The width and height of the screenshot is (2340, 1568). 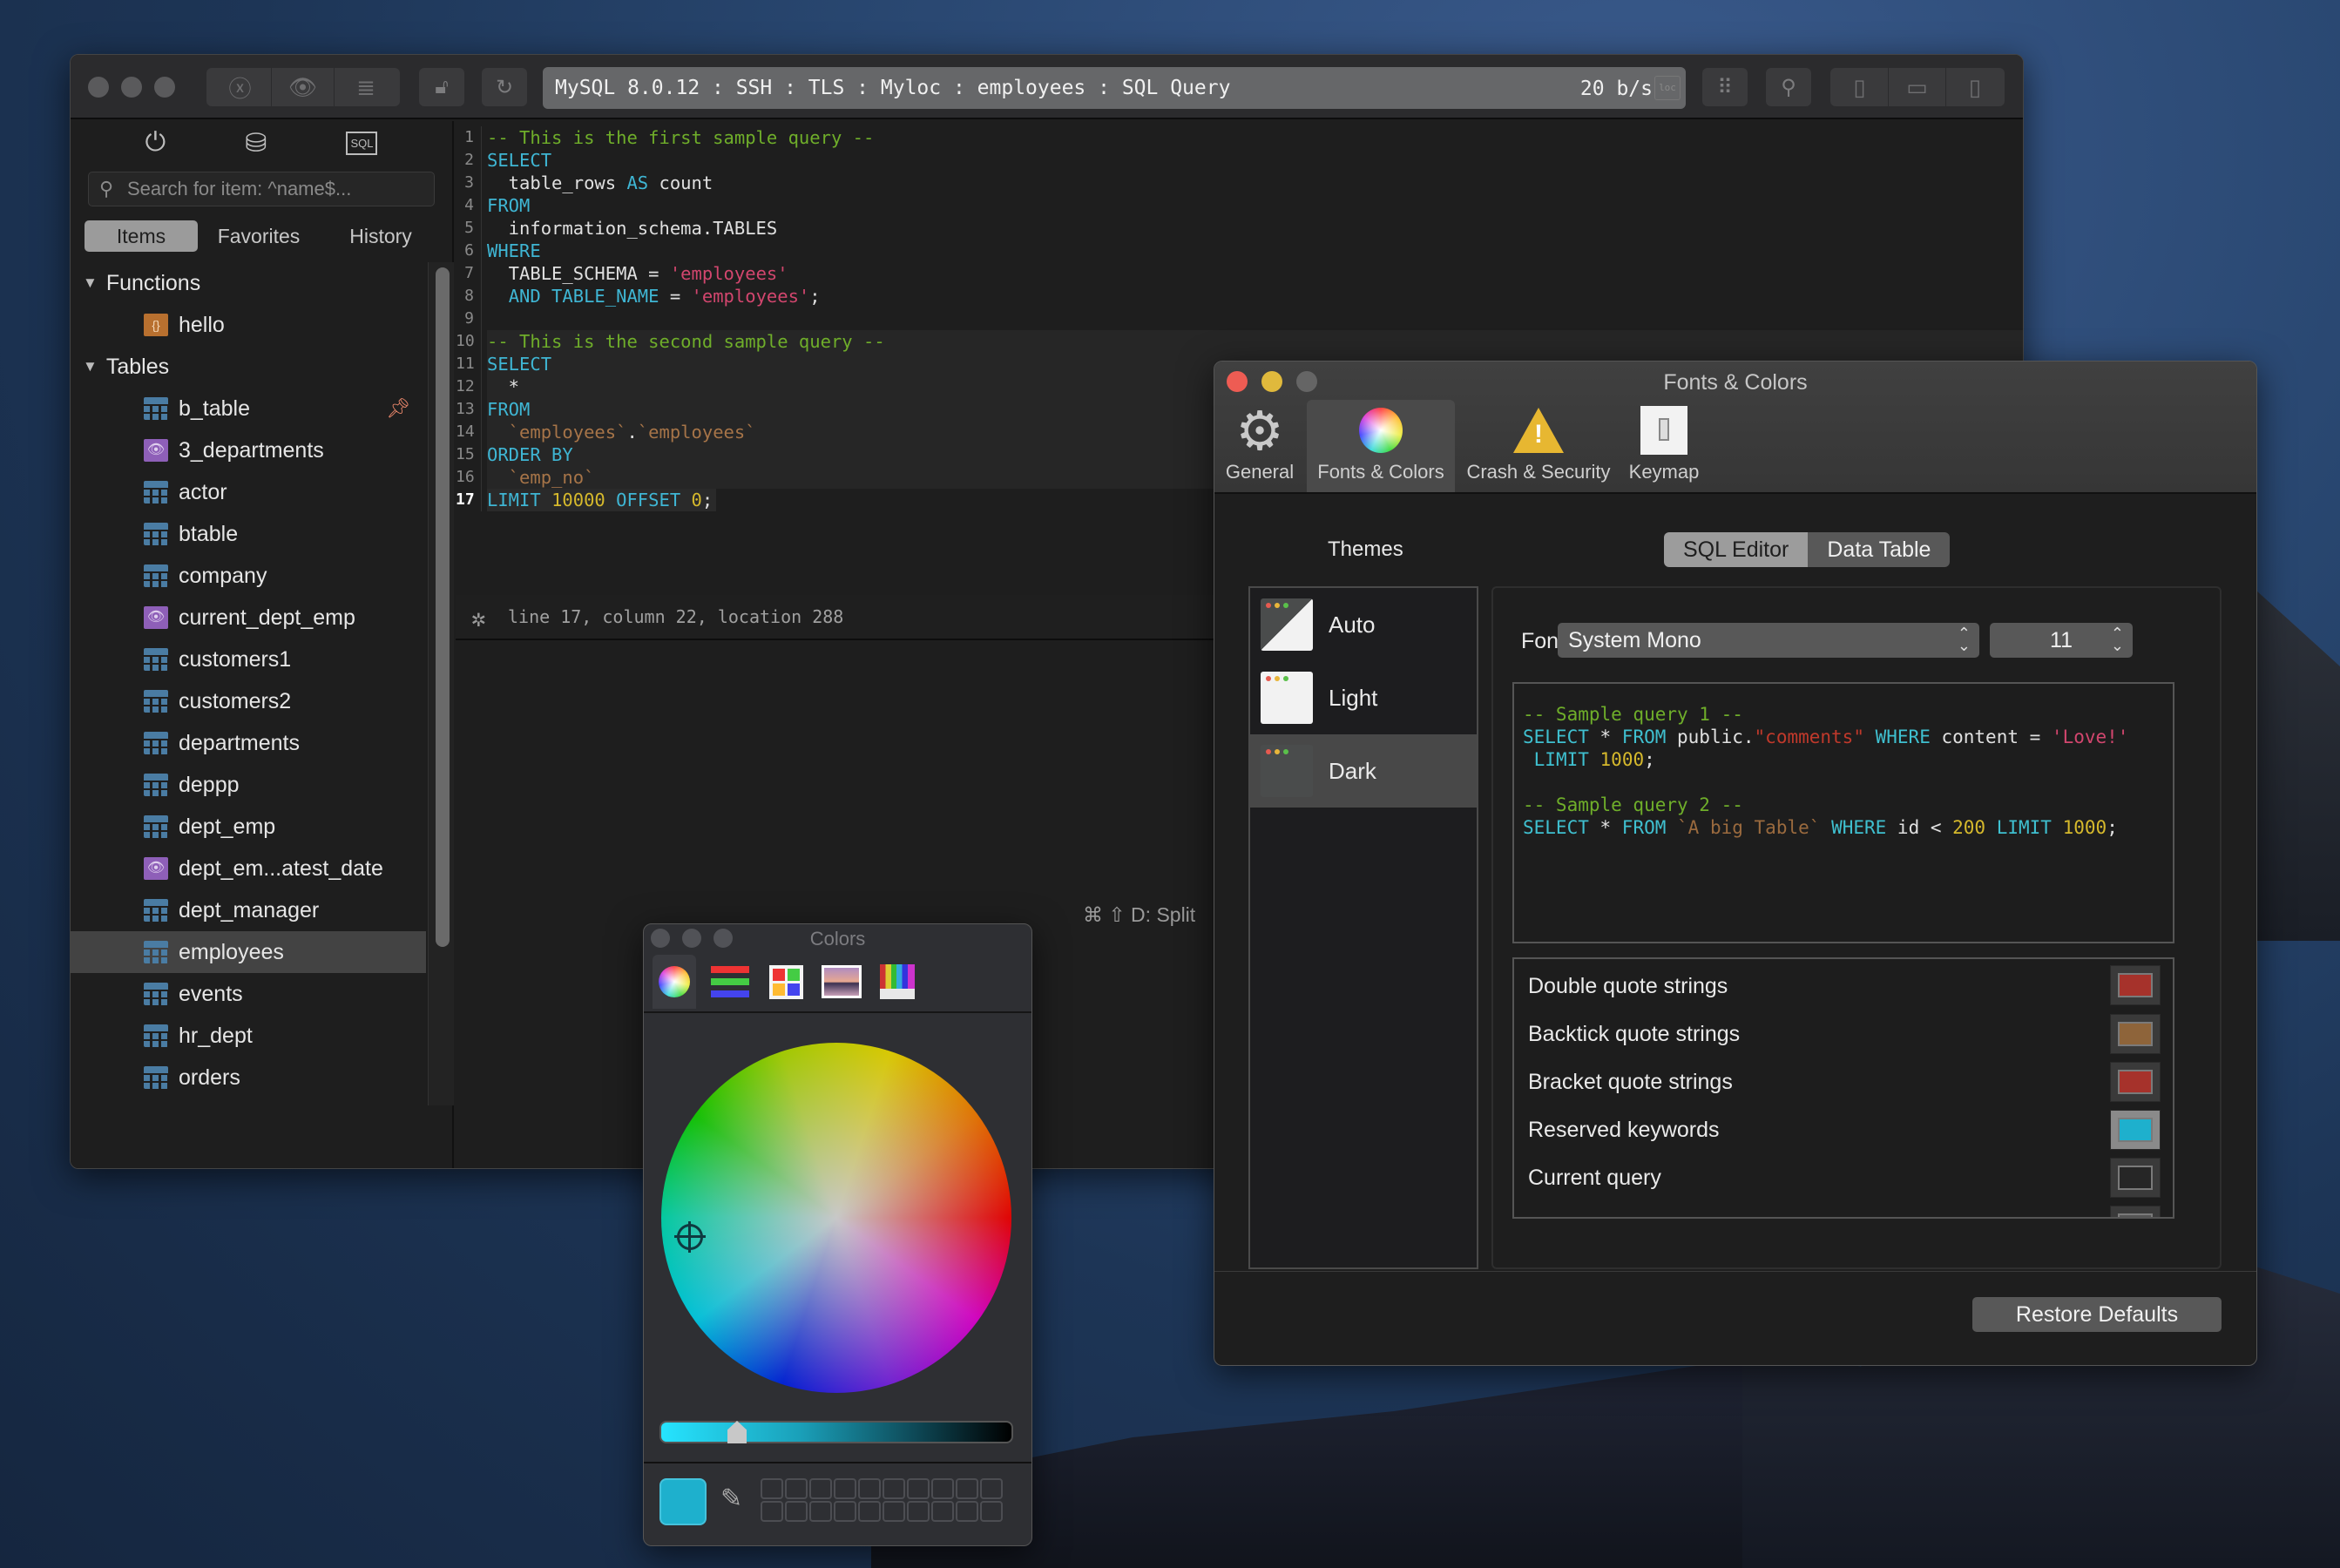 I want to click on preview-button: 👁, so click(x=303, y=87).